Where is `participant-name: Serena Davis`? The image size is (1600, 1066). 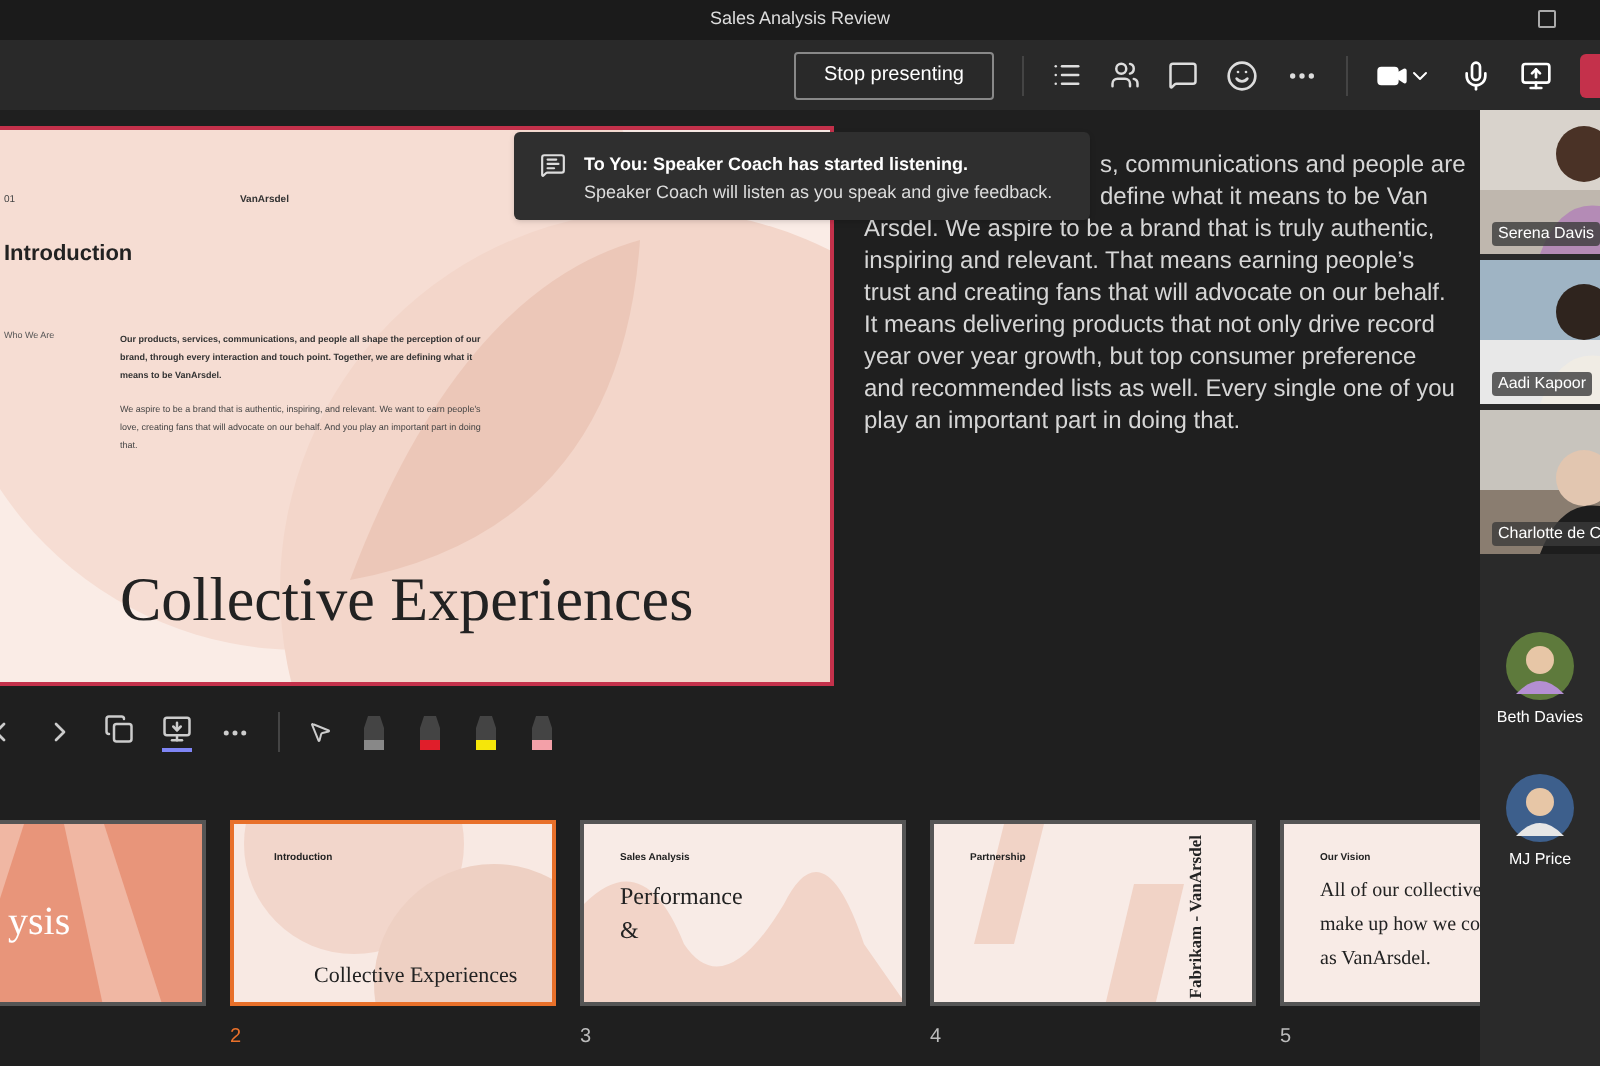 participant-name: Serena Davis is located at coordinates (1546, 234).